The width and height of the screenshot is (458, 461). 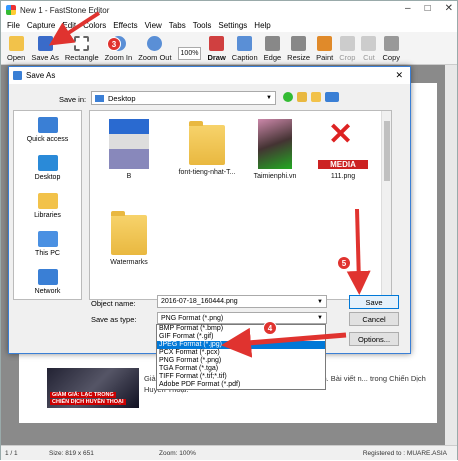 What do you see at coordinates (229, 10) in the screenshot?
I see `title-bar: New 1 - FastStone Editor – □ ✕` at bounding box center [229, 10].